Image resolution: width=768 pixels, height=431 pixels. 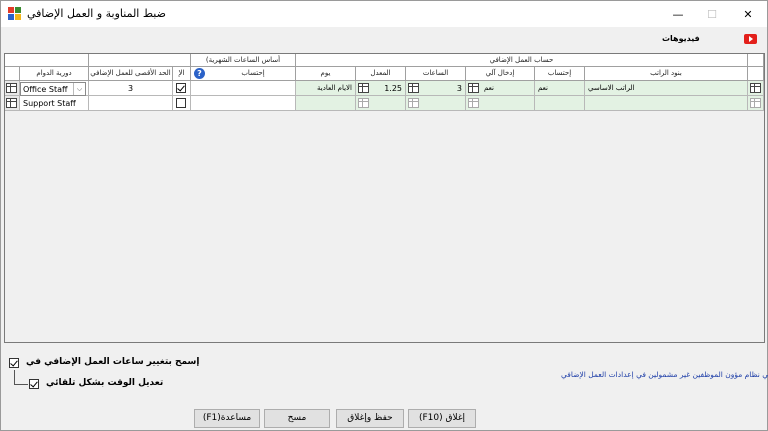 What do you see at coordinates (34, 384) in the screenshot?
I see `auto-adjust-time-checkbox` at bounding box center [34, 384].